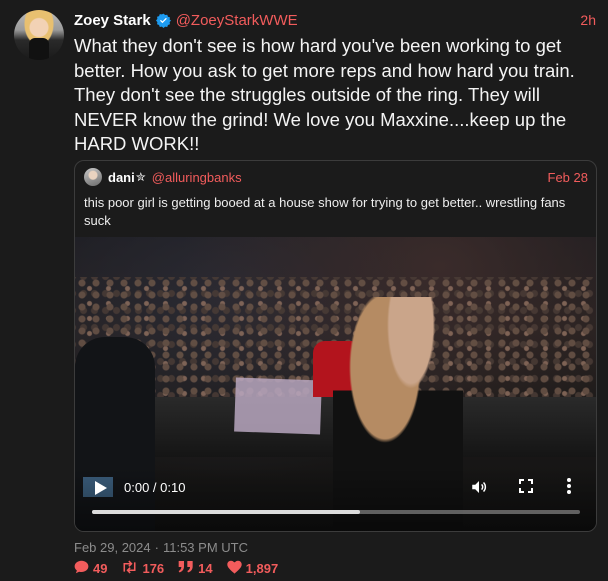 Image resolution: width=608 pixels, height=581 pixels. Describe the element at coordinates (205, 547) in the screenshot. I see `tweet-clock: 11:53 PM UTC` at that location.